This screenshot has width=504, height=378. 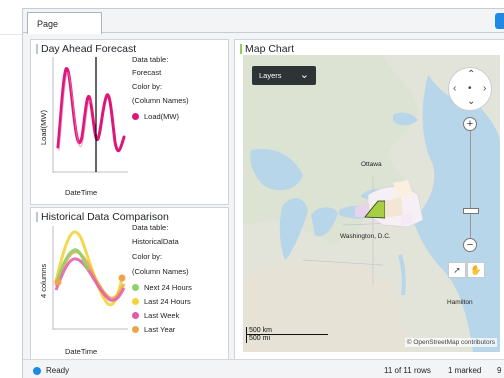 I want to click on forecast-line-chart, so click(x=90, y=115).